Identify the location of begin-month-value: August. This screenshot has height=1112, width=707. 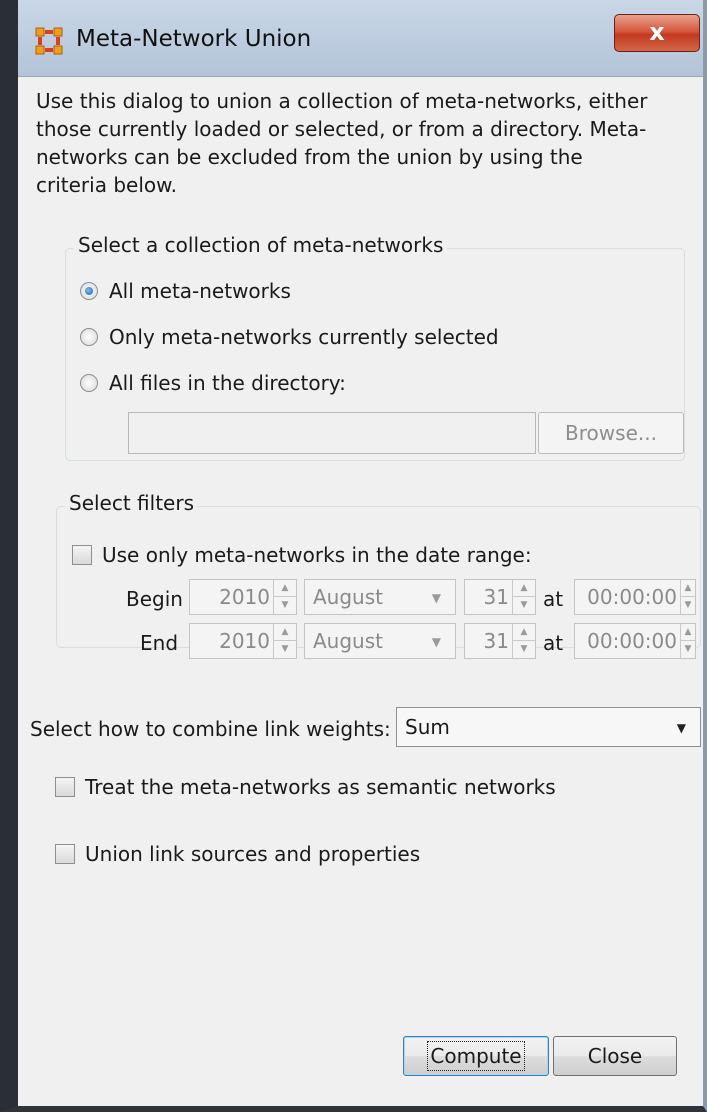
(348, 597).